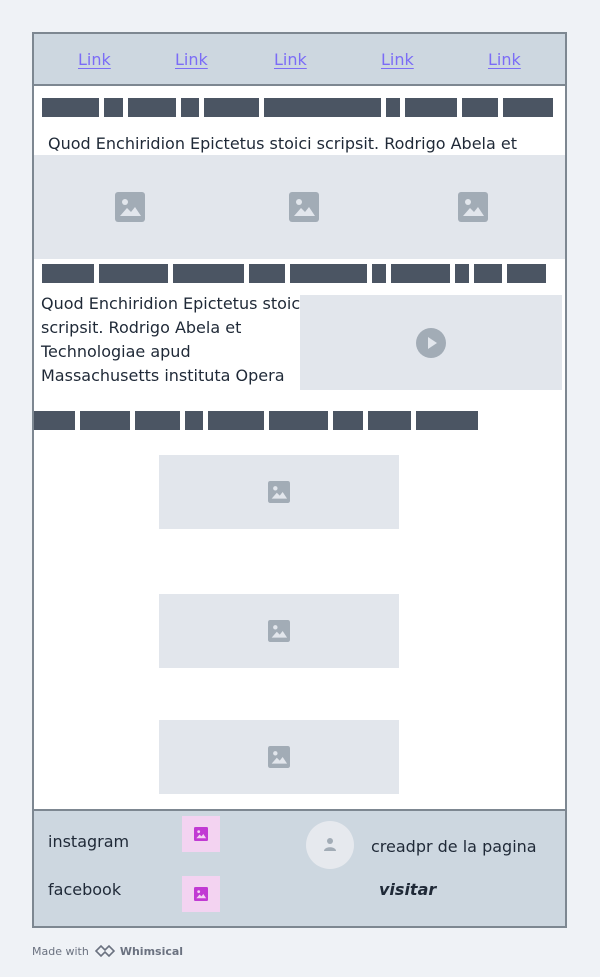 The width and height of the screenshot is (600, 977). Describe the element at coordinates (290, 59) in the screenshot. I see `nav-link-3: Link` at that location.